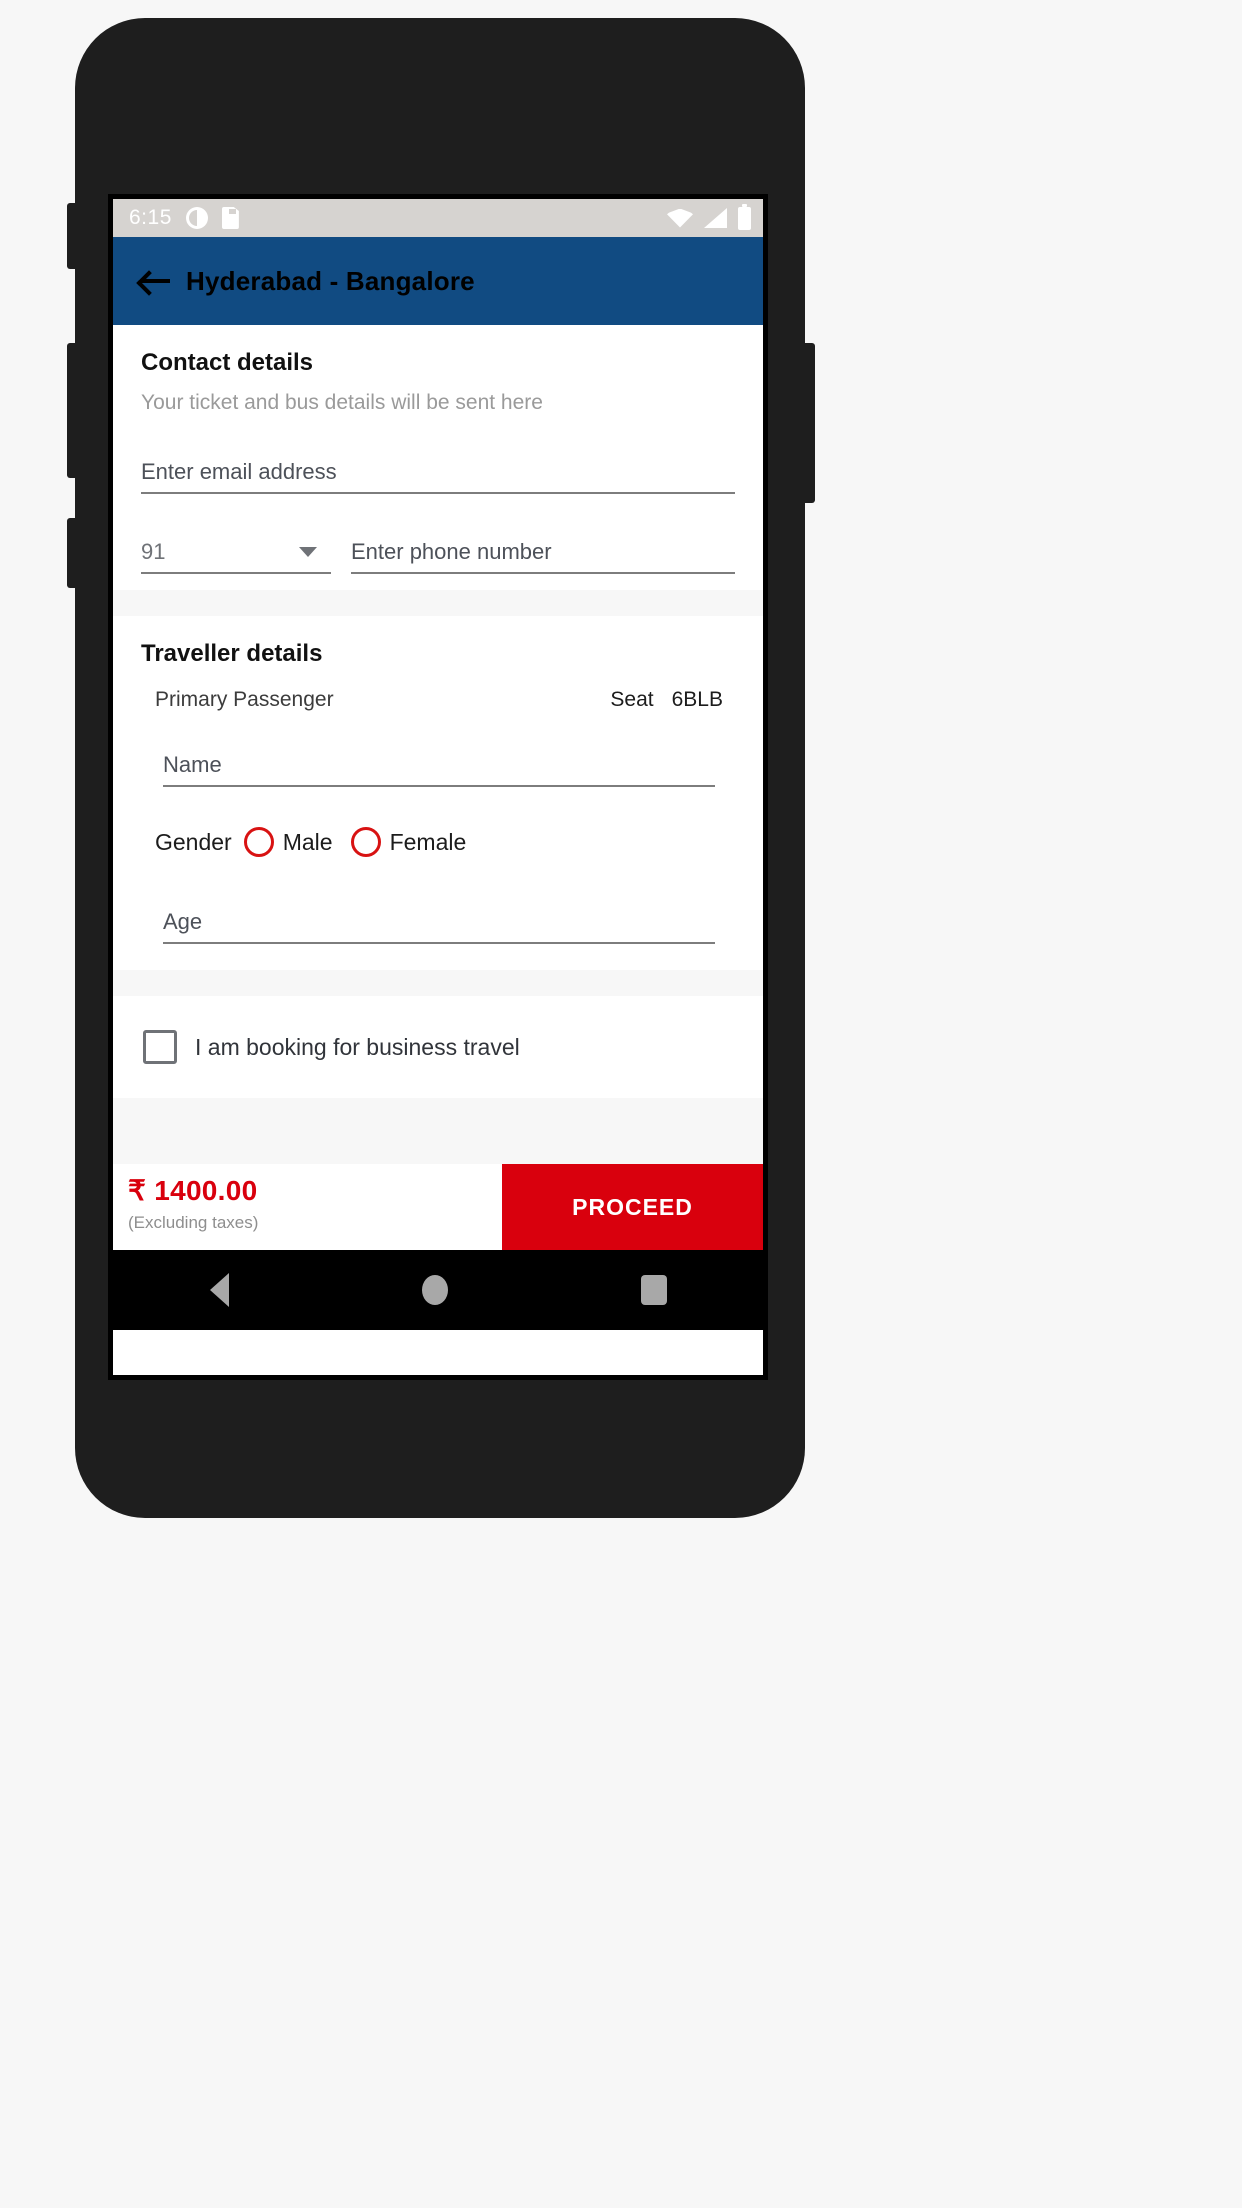  Describe the element at coordinates (308, 552) in the screenshot. I see `chevron-down-icon` at that location.